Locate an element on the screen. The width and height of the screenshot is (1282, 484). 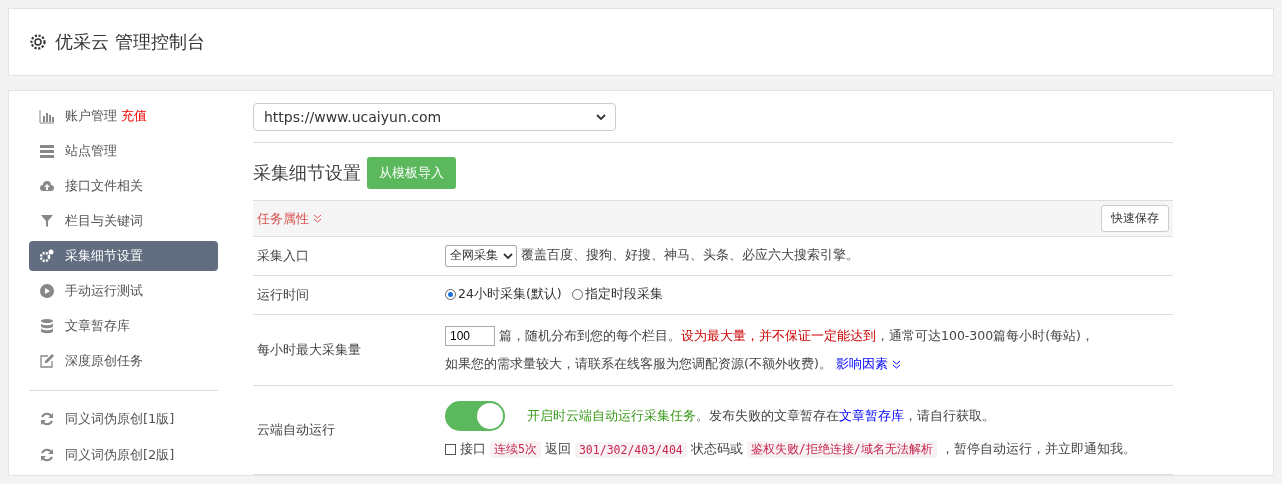
sidebar-item: 账户管理 充值 is located at coordinates (123, 116).